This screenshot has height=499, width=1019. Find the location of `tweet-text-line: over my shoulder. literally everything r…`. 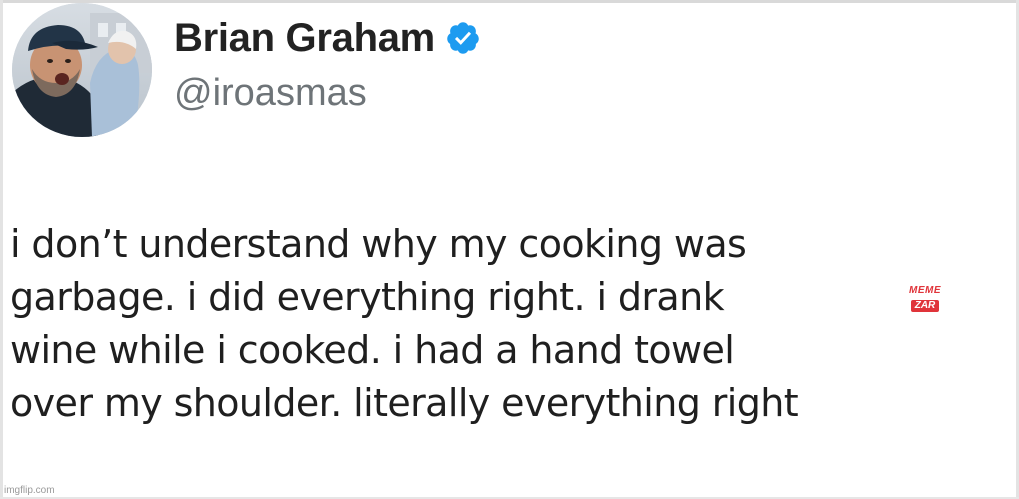

tweet-text-line: over my shoulder. literally everything r… is located at coordinates (404, 403).